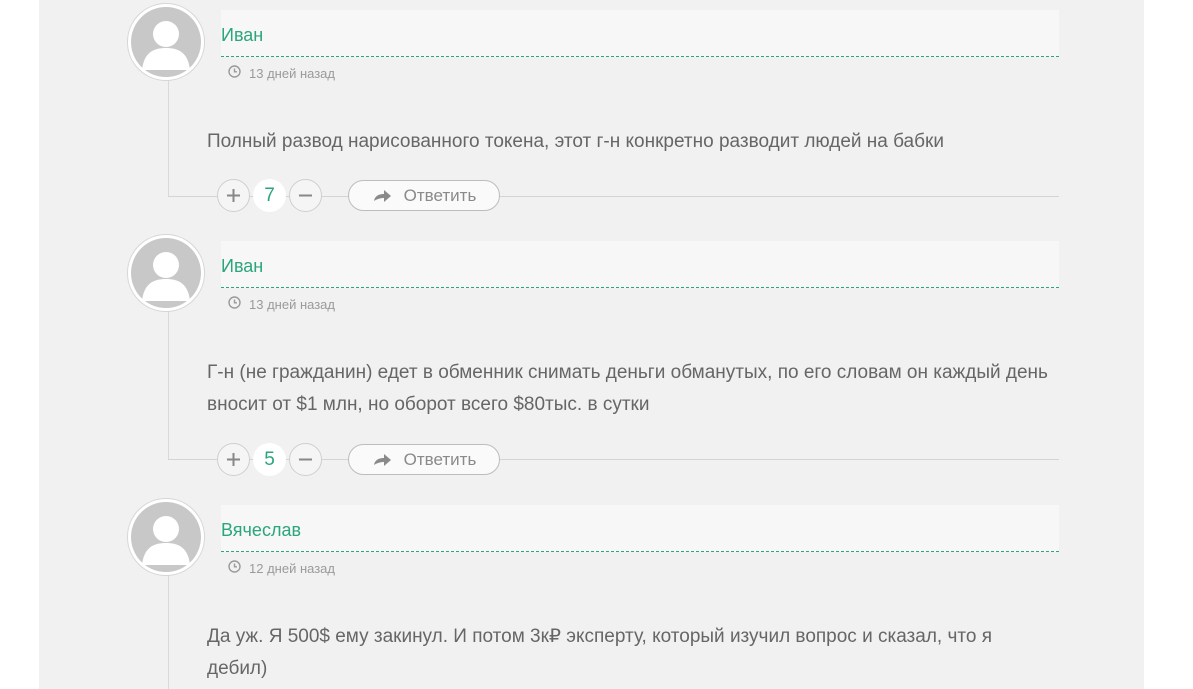  What do you see at coordinates (269, 459) in the screenshot?
I see `vote-count: 5` at bounding box center [269, 459].